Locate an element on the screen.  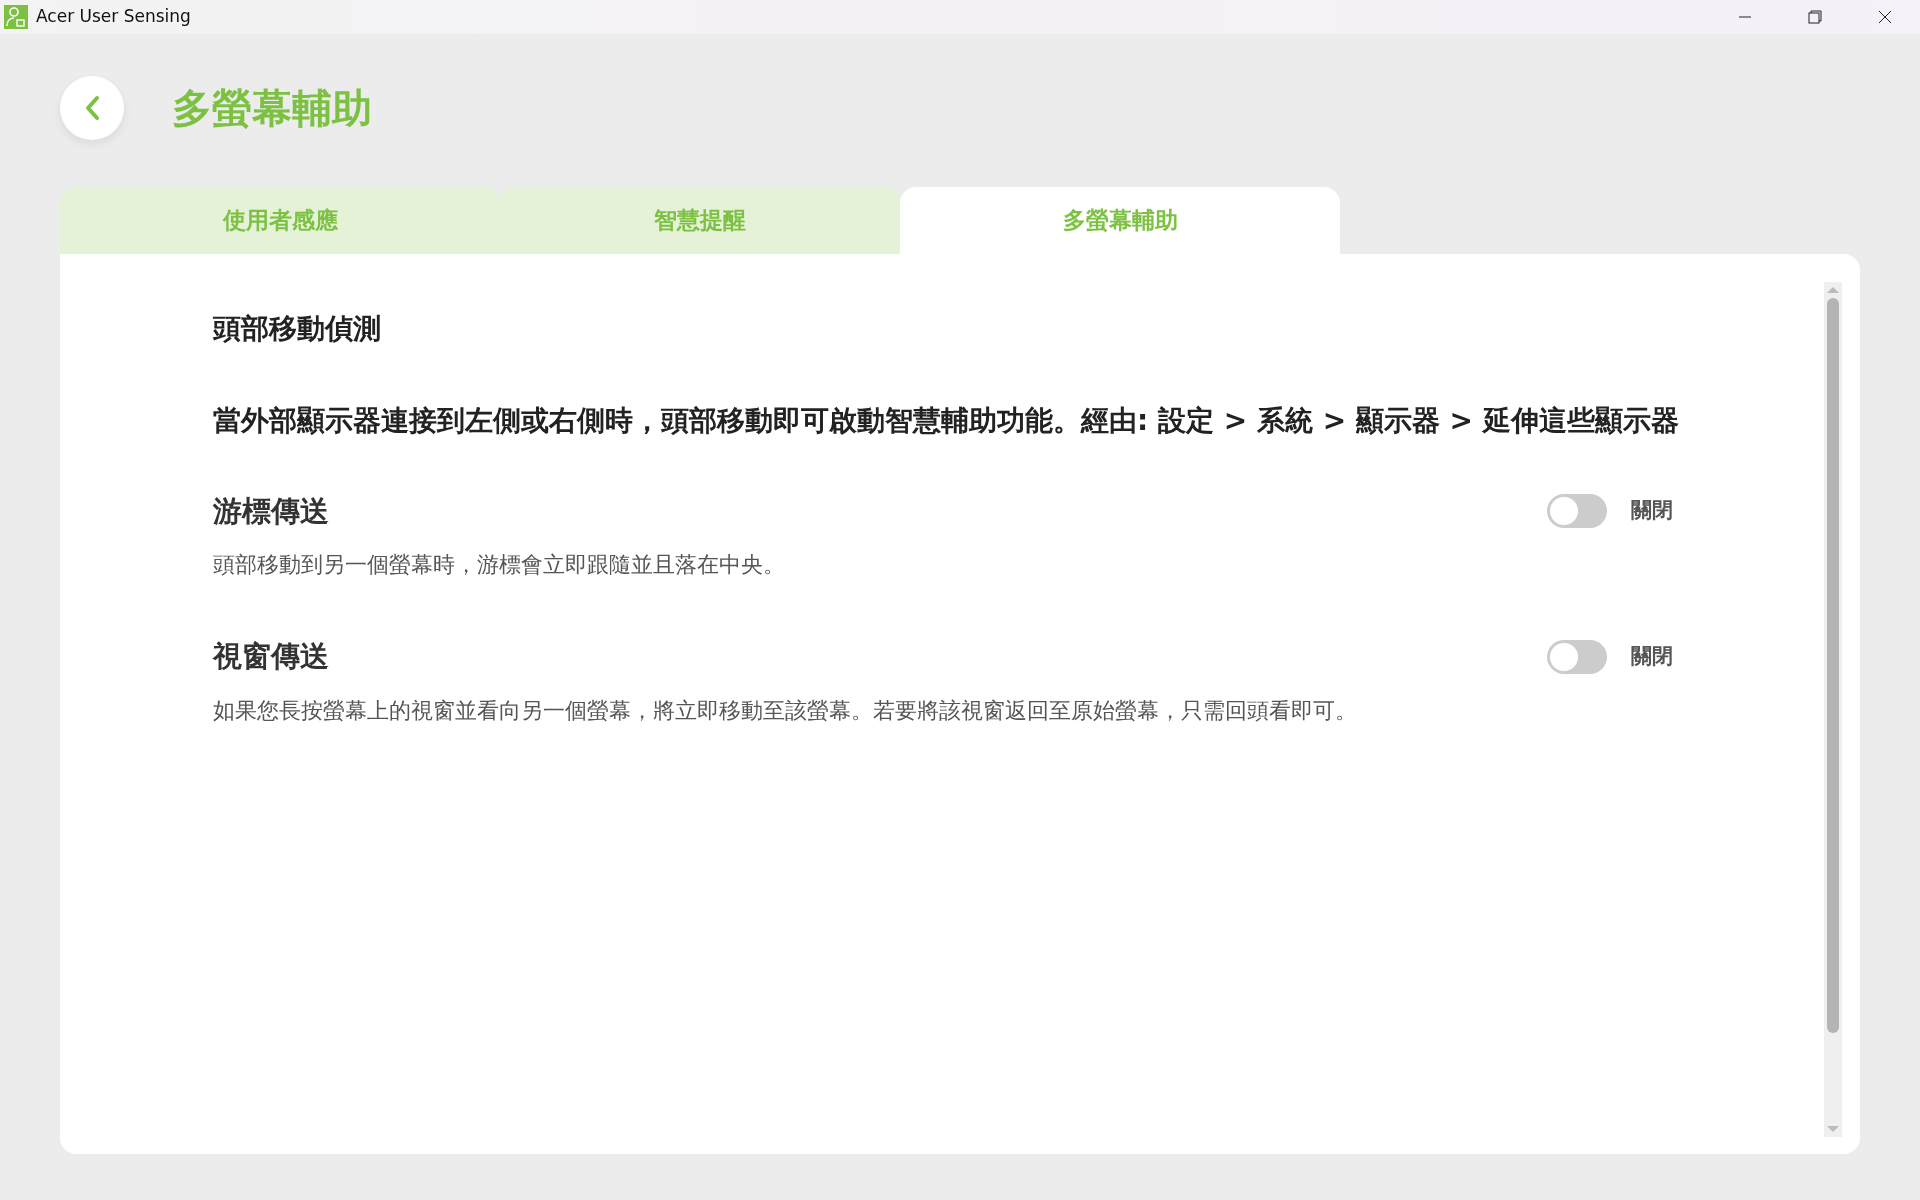
setting-title: 游標傳送 is located at coordinates (271, 511).